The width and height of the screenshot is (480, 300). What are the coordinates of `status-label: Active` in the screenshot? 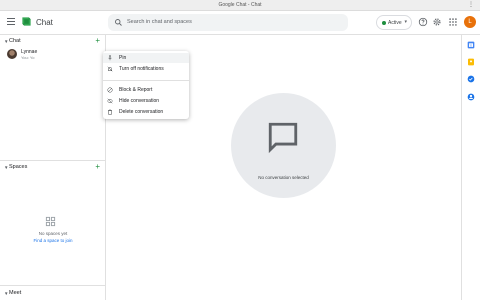 It's located at (395, 23).